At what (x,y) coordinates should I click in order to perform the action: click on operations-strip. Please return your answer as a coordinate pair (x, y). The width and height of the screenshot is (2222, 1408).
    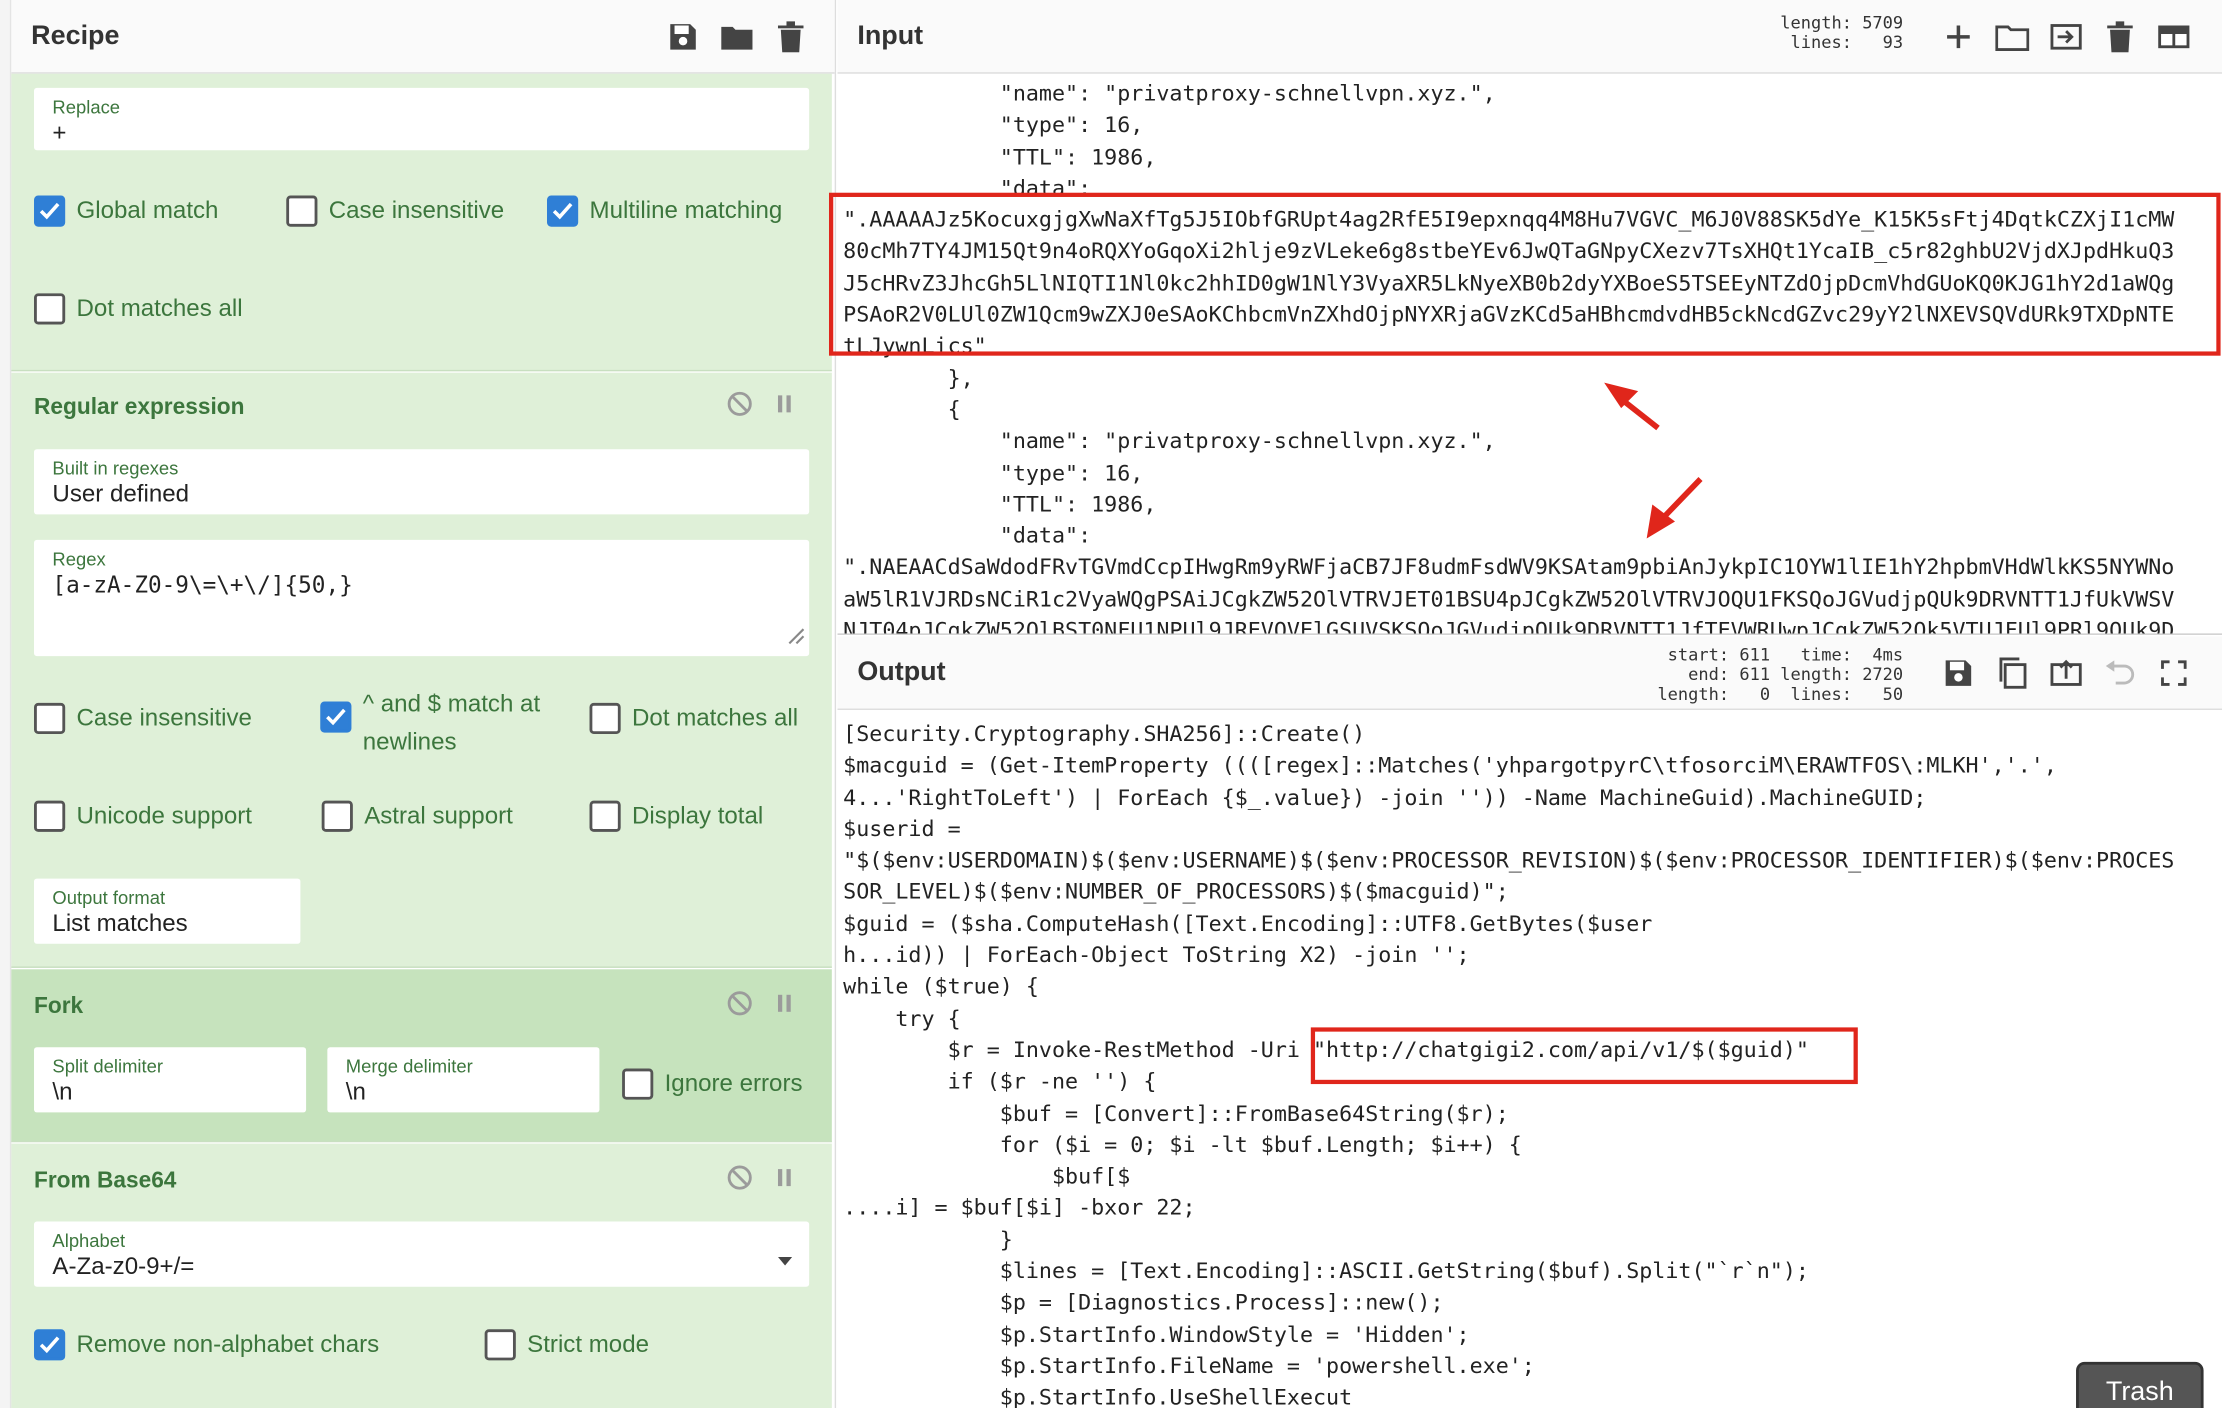
    Looking at the image, I should click on (6, 704).